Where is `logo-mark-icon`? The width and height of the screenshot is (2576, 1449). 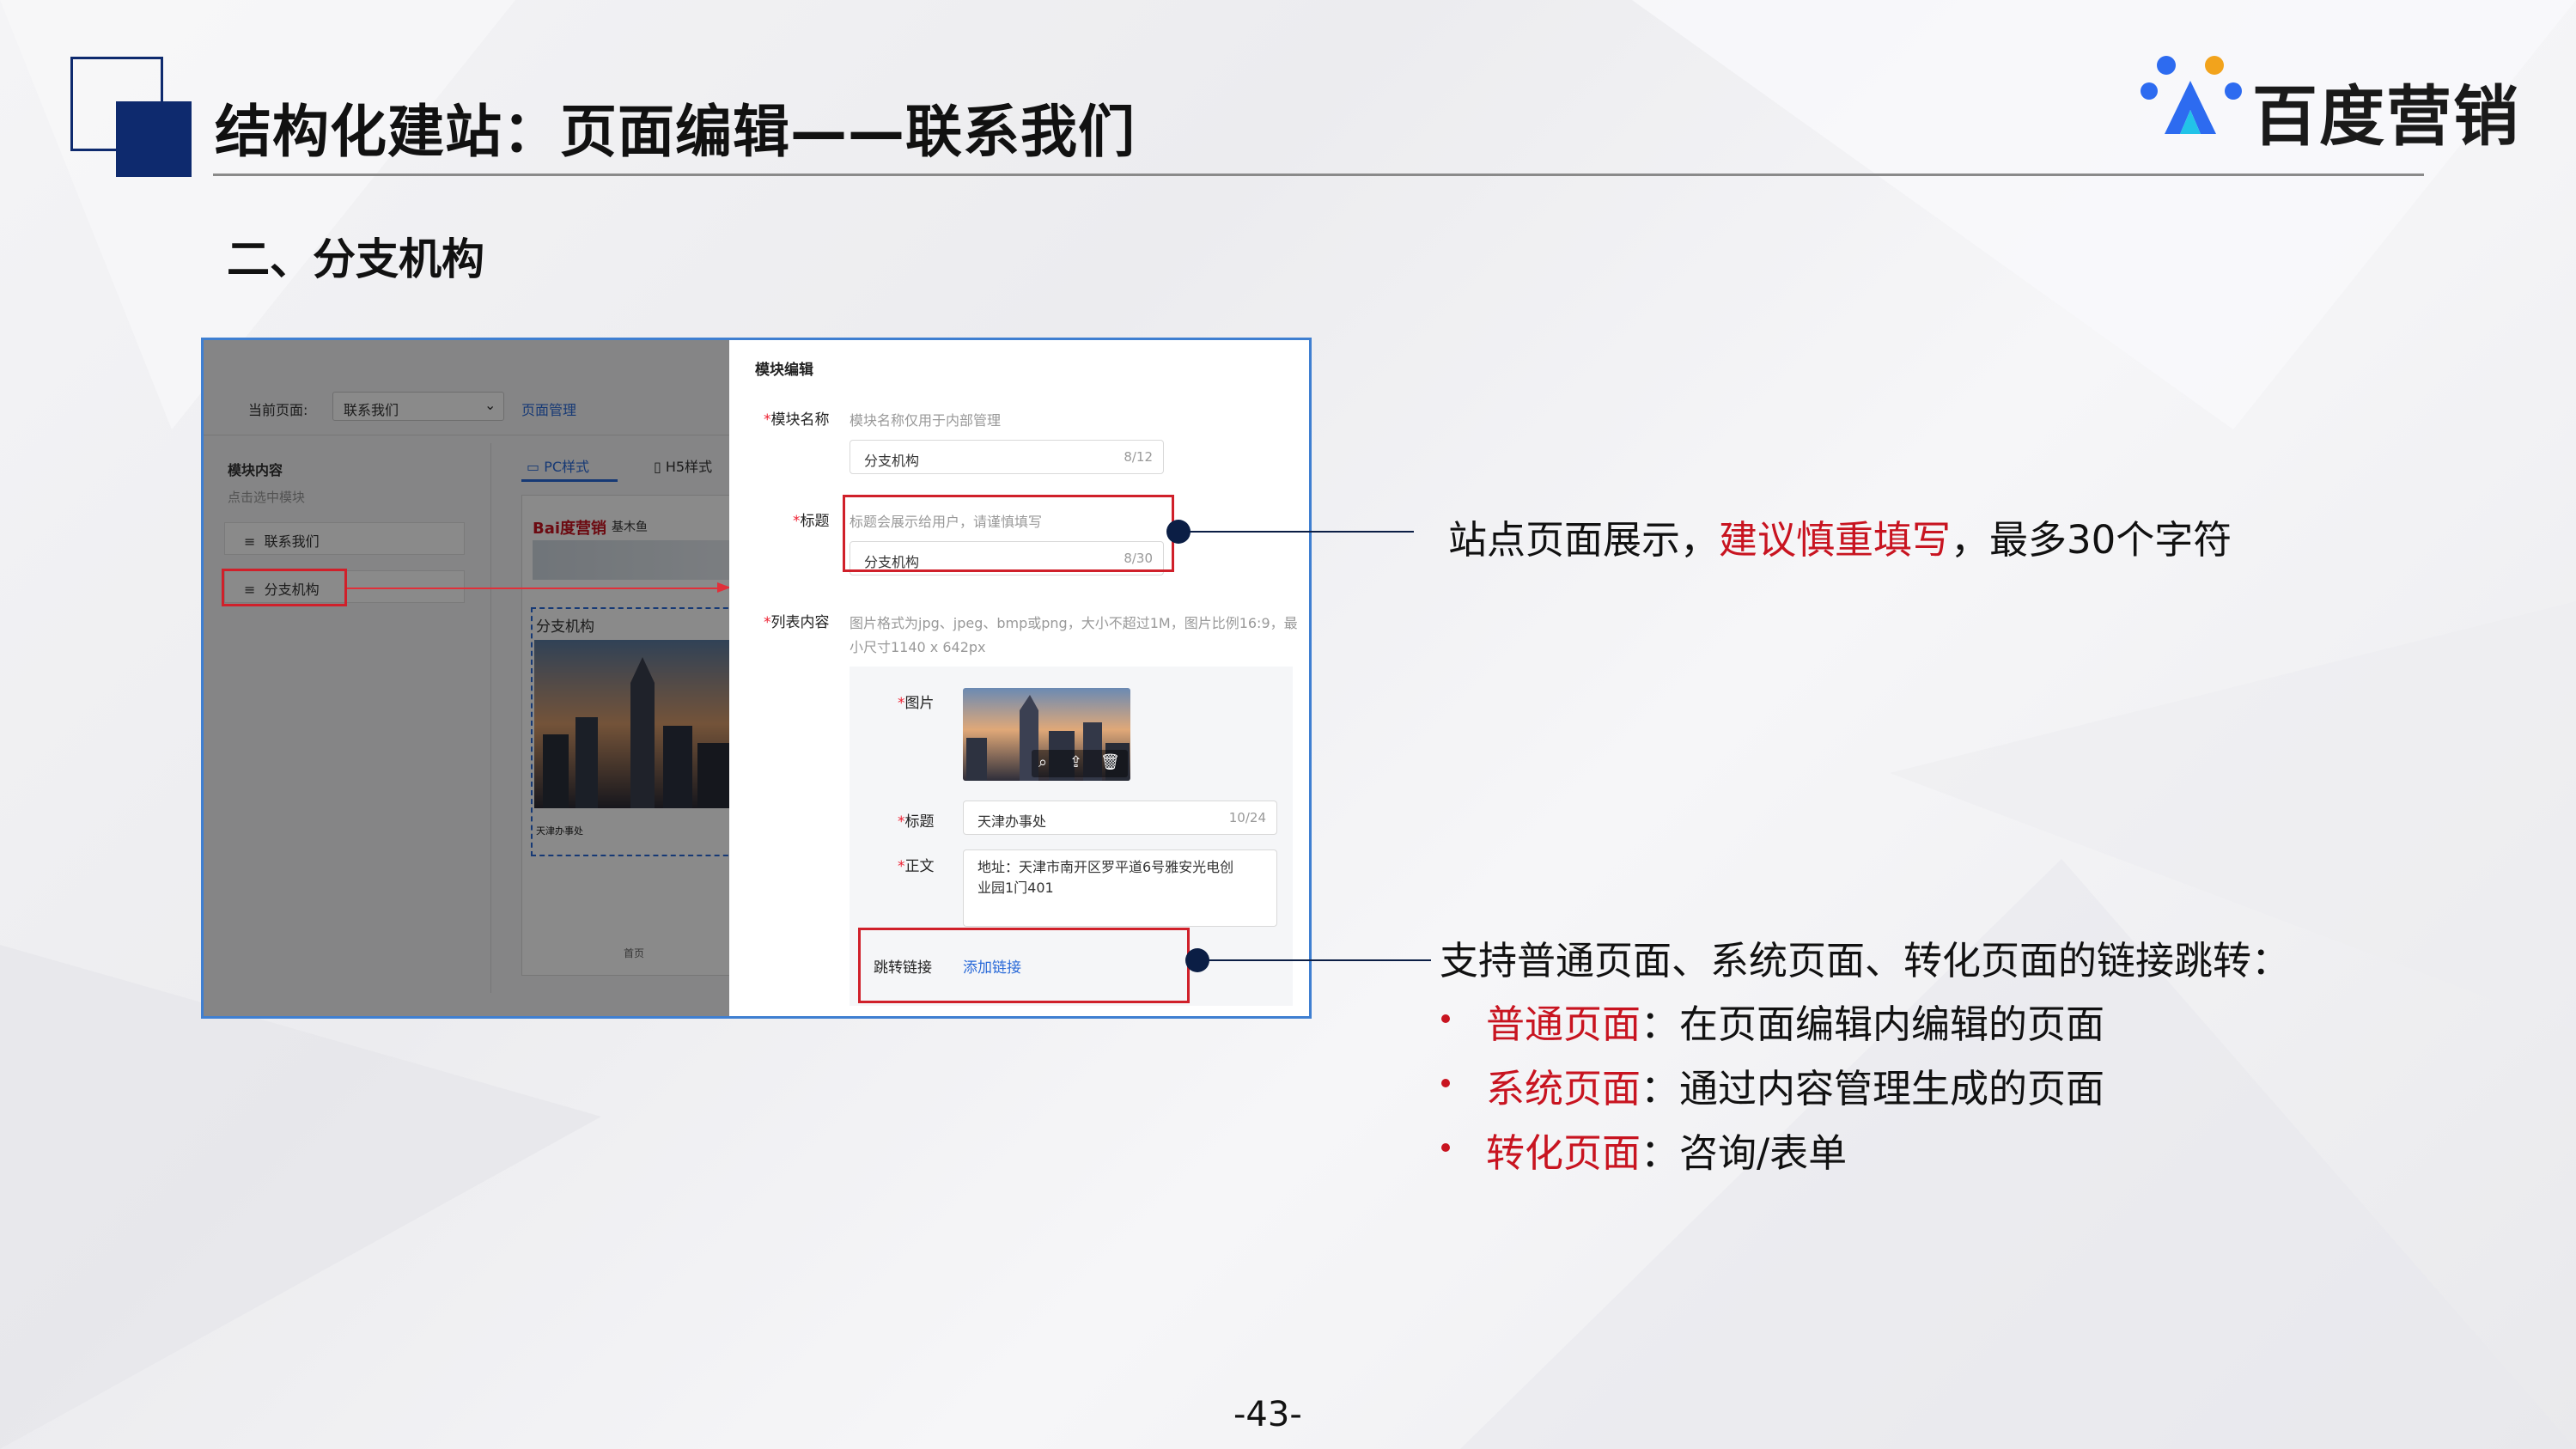 logo-mark-icon is located at coordinates (2191, 95).